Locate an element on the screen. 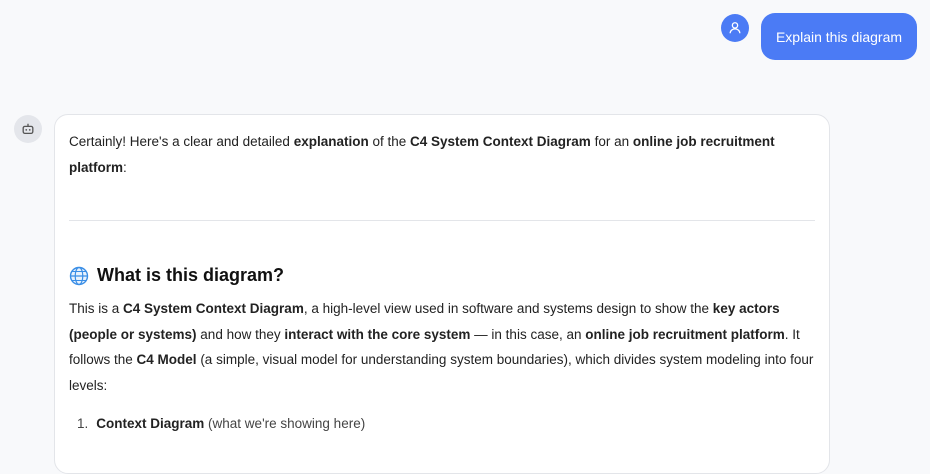 The width and height of the screenshot is (930, 474). user-avatar is located at coordinates (735, 28).